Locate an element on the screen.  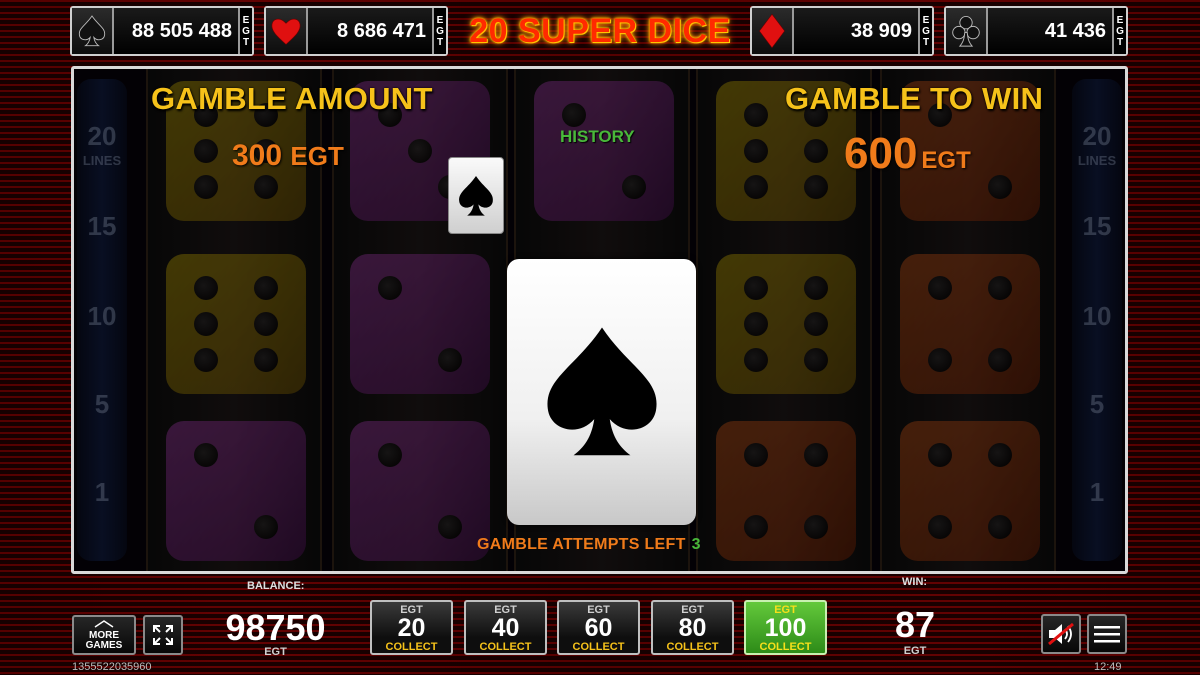
jackpot-amount: 8 686 471 is located at coordinates (381, 30).